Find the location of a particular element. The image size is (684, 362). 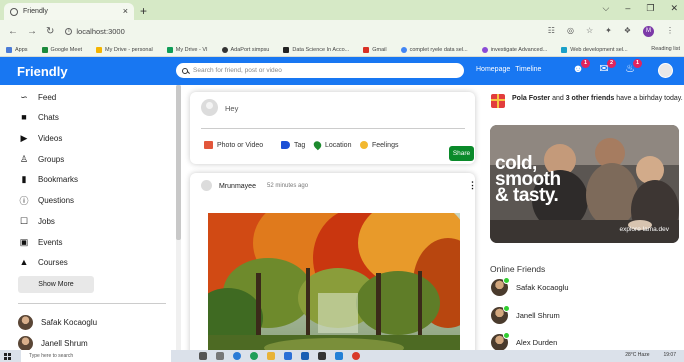

post-author-name: Mrunmayee is located at coordinates (237, 186).